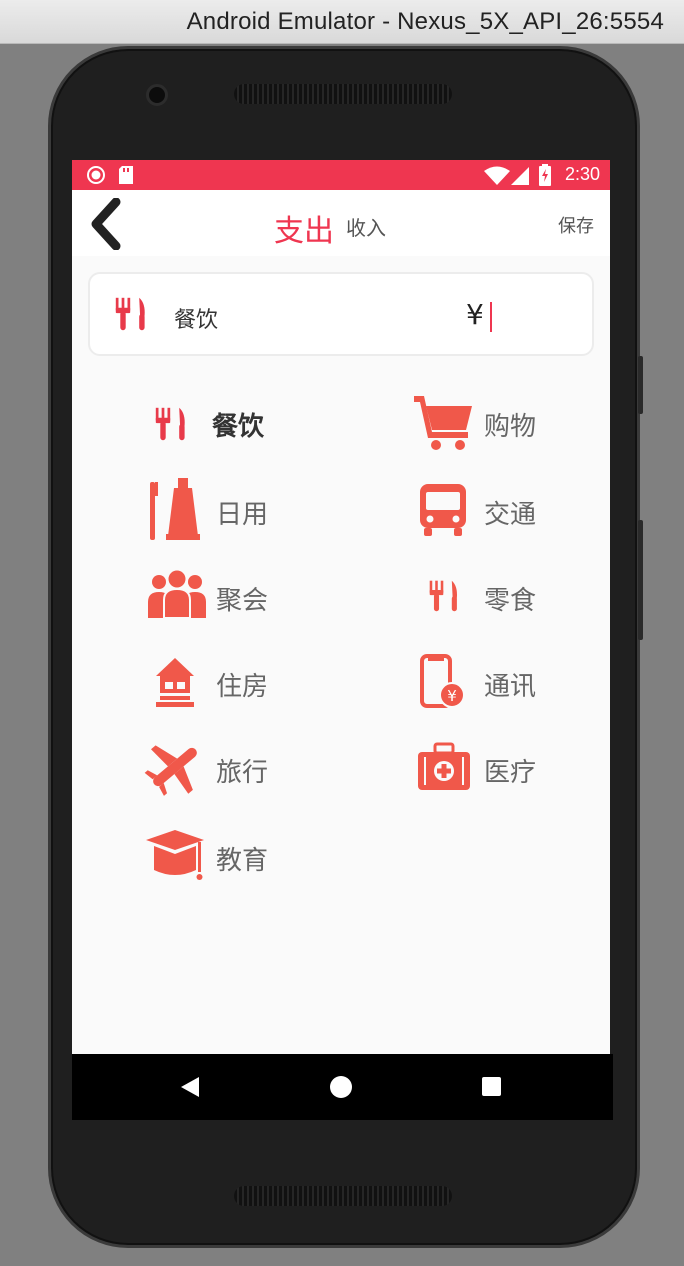  I want to click on selected-category-label: 餐饮, so click(196, 320).